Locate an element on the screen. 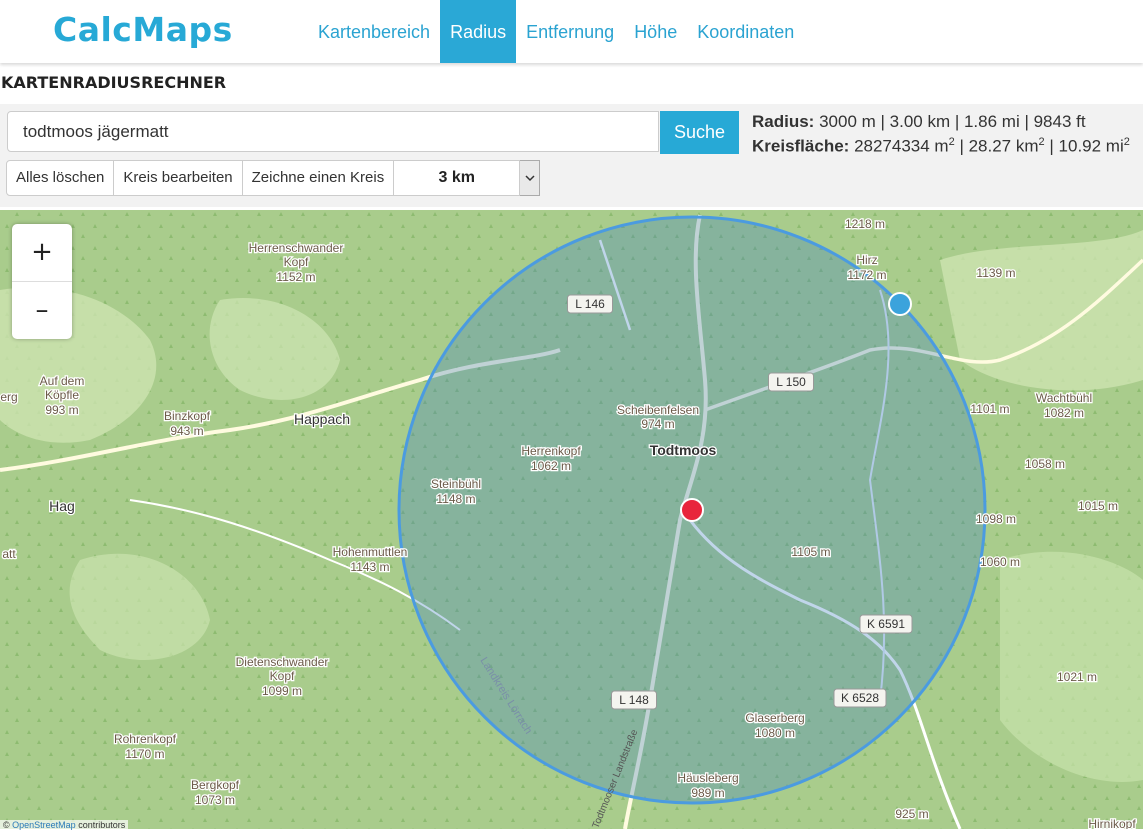  nav-entfernung: Entfernung is located at coordinates (570, 31).